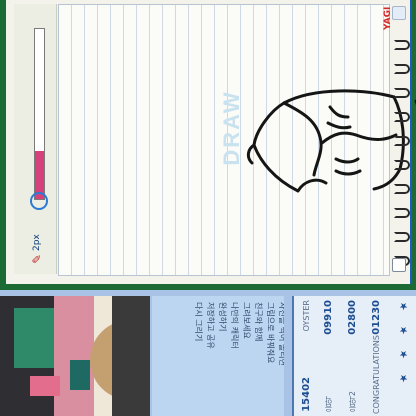 The width and height of the screenshot is (416, 416). What do you see at coordinates (39, 201) in the screenshot?
I see `brush-icon` at bounding box center [39, 201].